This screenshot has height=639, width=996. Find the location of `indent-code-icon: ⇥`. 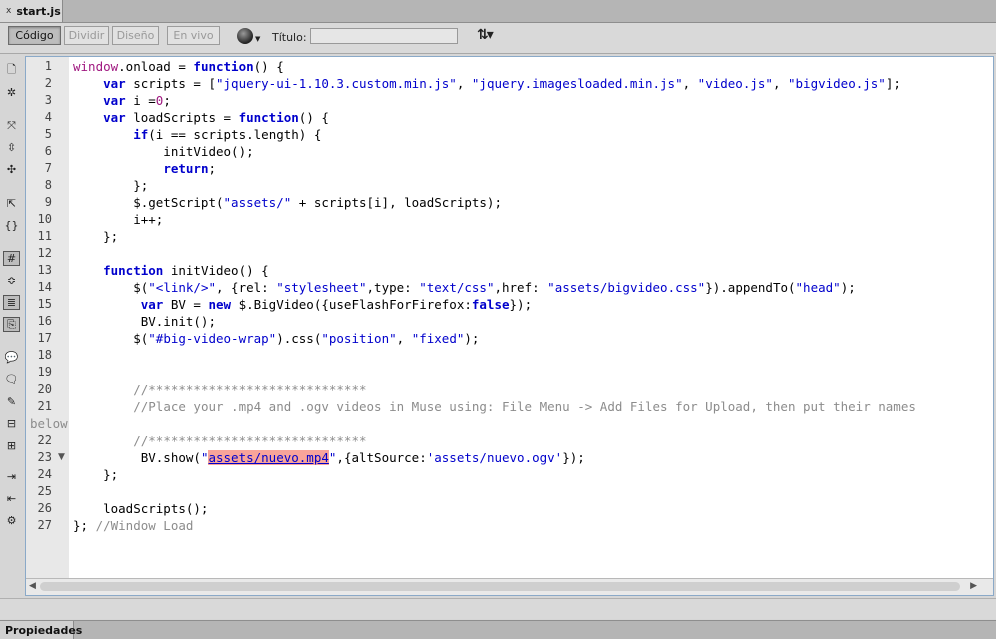

indent-code-icon: ⇥ is located at coordinates (11, 476).